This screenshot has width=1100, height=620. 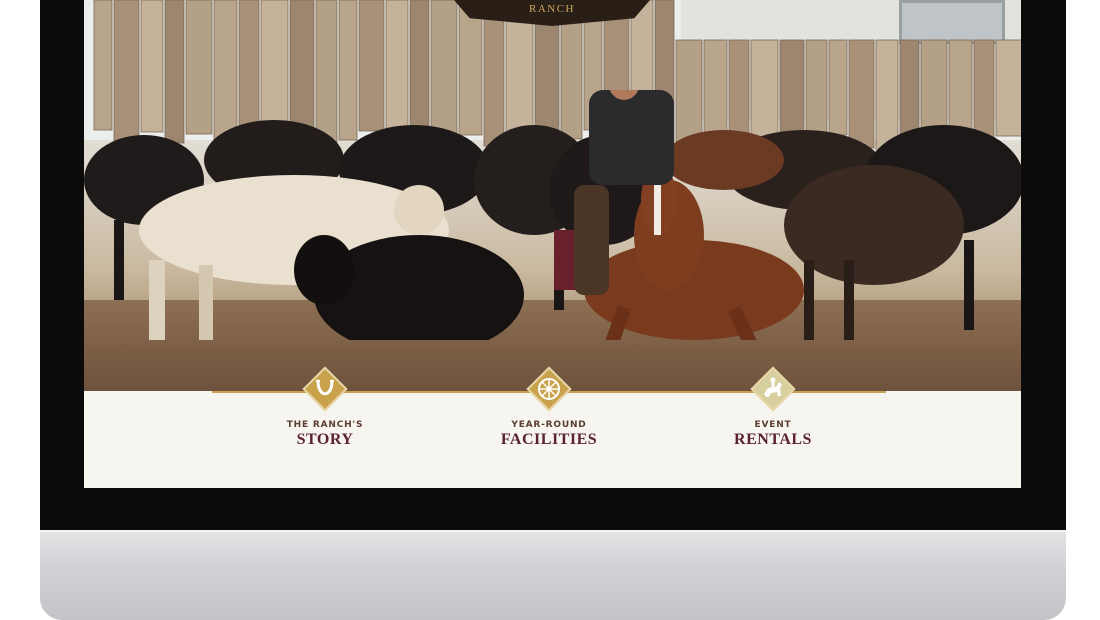 I want to click on nav-kicker: EVENT, so click(x=773, y=425).